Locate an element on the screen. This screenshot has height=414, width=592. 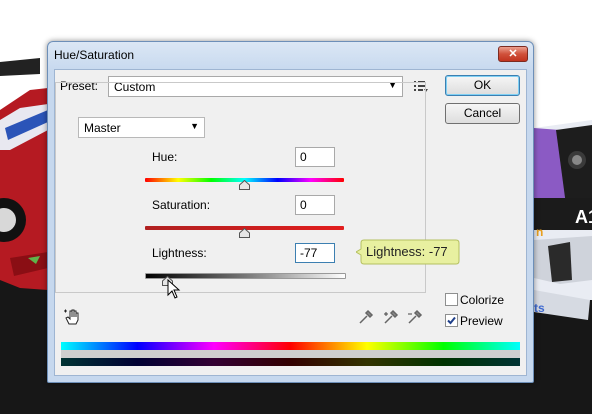
hue-label: Hue: is located at coordinates (165, 157).